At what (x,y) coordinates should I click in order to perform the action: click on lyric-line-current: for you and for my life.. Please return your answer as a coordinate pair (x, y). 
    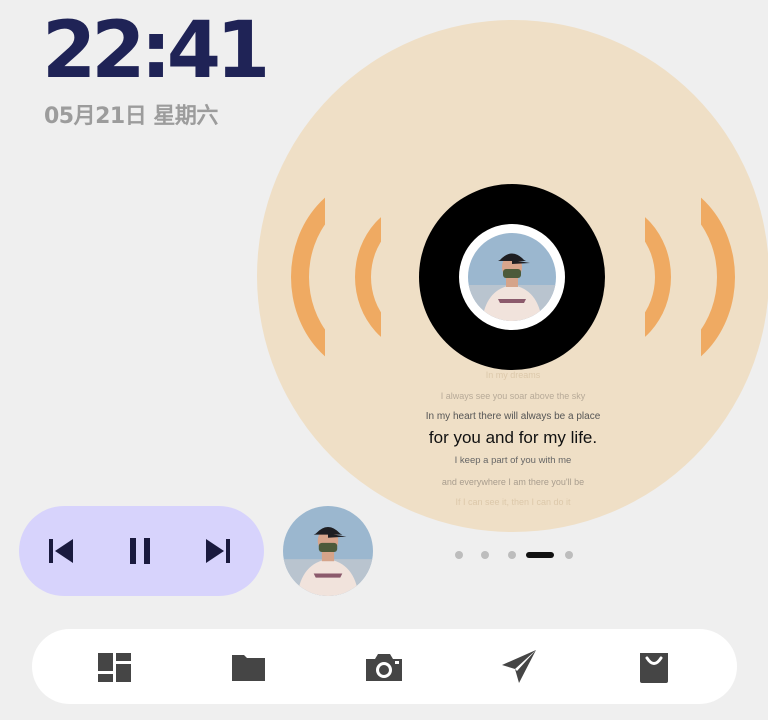
    Looking at the image, I should click on (513, 437).